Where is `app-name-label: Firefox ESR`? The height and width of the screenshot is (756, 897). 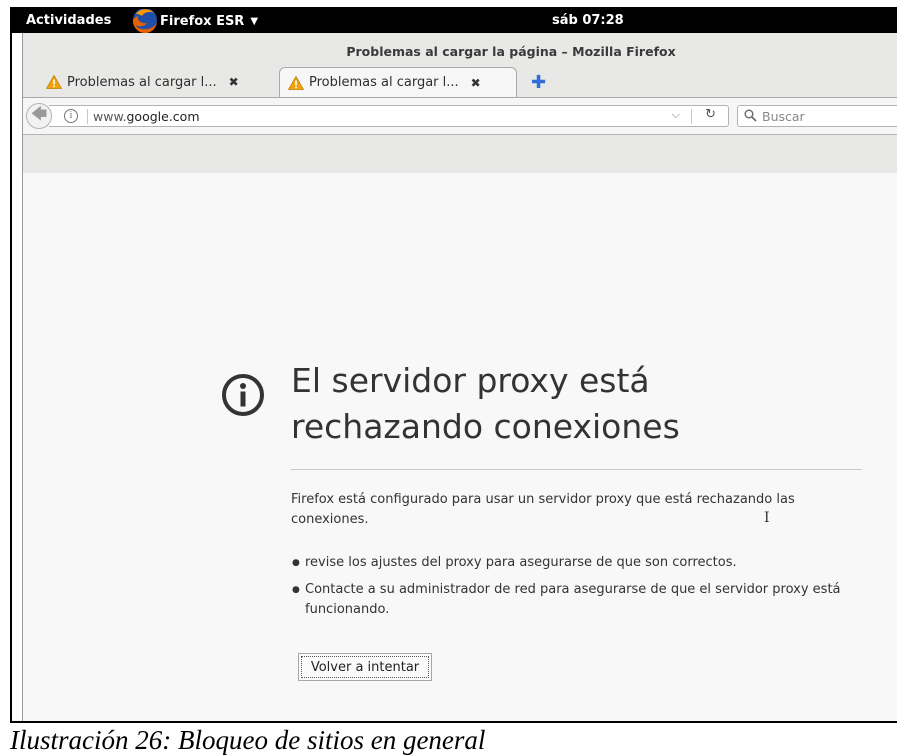 app-name-label: Firefox ESR is located at coordinates (202, 21).